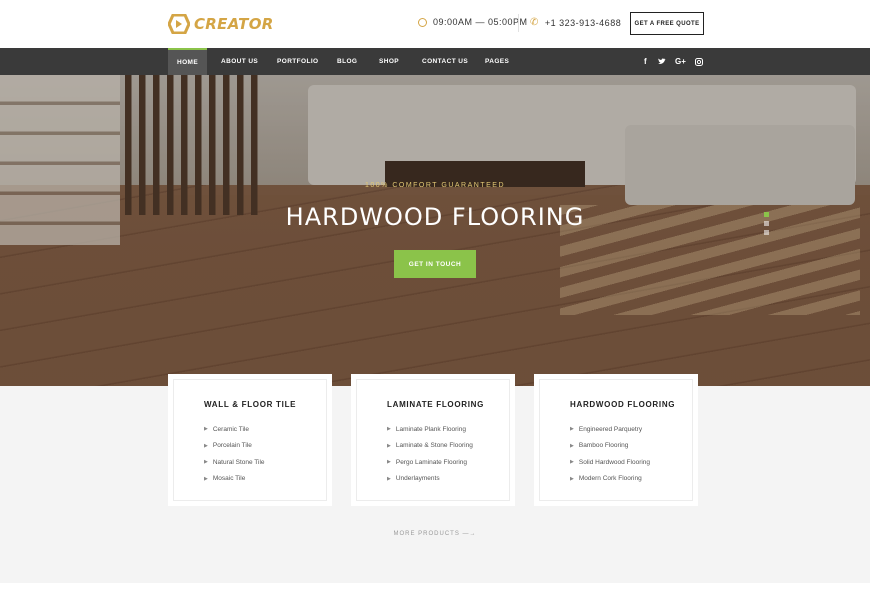 The width and height of the screenshot is (870, 608). Describe the element at coordinates (518, 23) in the screenshot. I see `header-divider` at that location.